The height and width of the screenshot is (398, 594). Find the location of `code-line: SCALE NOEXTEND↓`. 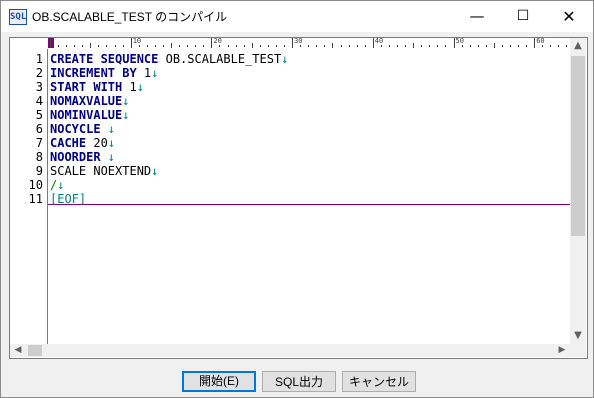

code-line: SCALE NOEXTEND↓ is located at coordinates (104, 171).